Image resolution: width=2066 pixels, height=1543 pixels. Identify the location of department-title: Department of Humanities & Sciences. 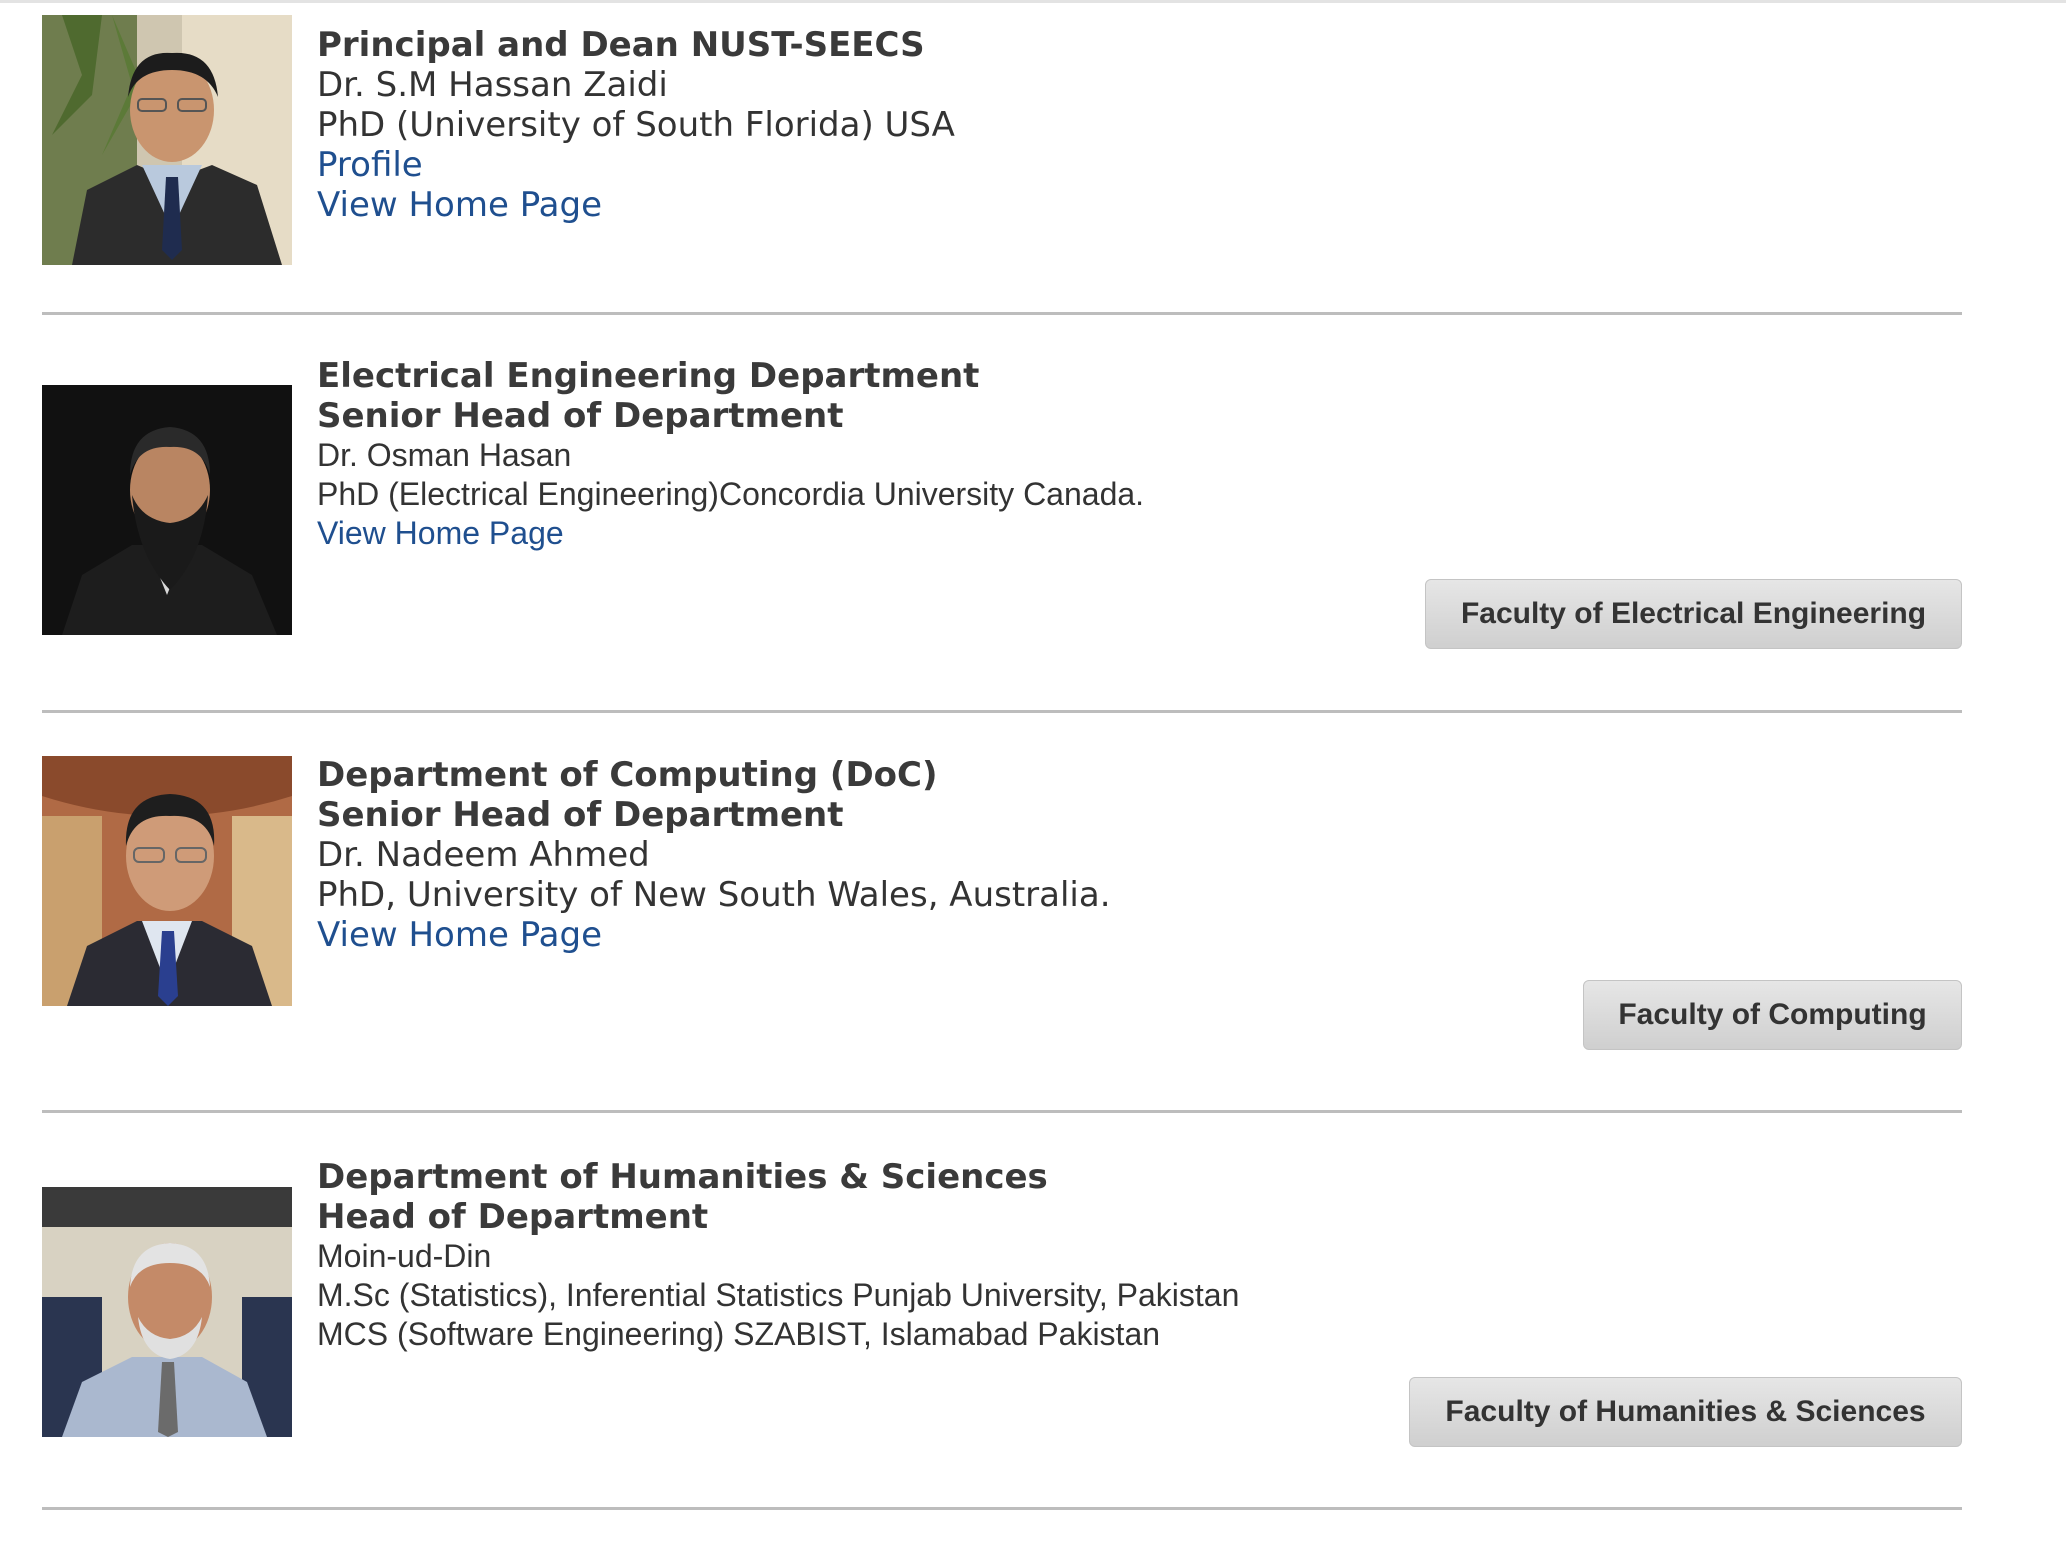
(682, 1177).